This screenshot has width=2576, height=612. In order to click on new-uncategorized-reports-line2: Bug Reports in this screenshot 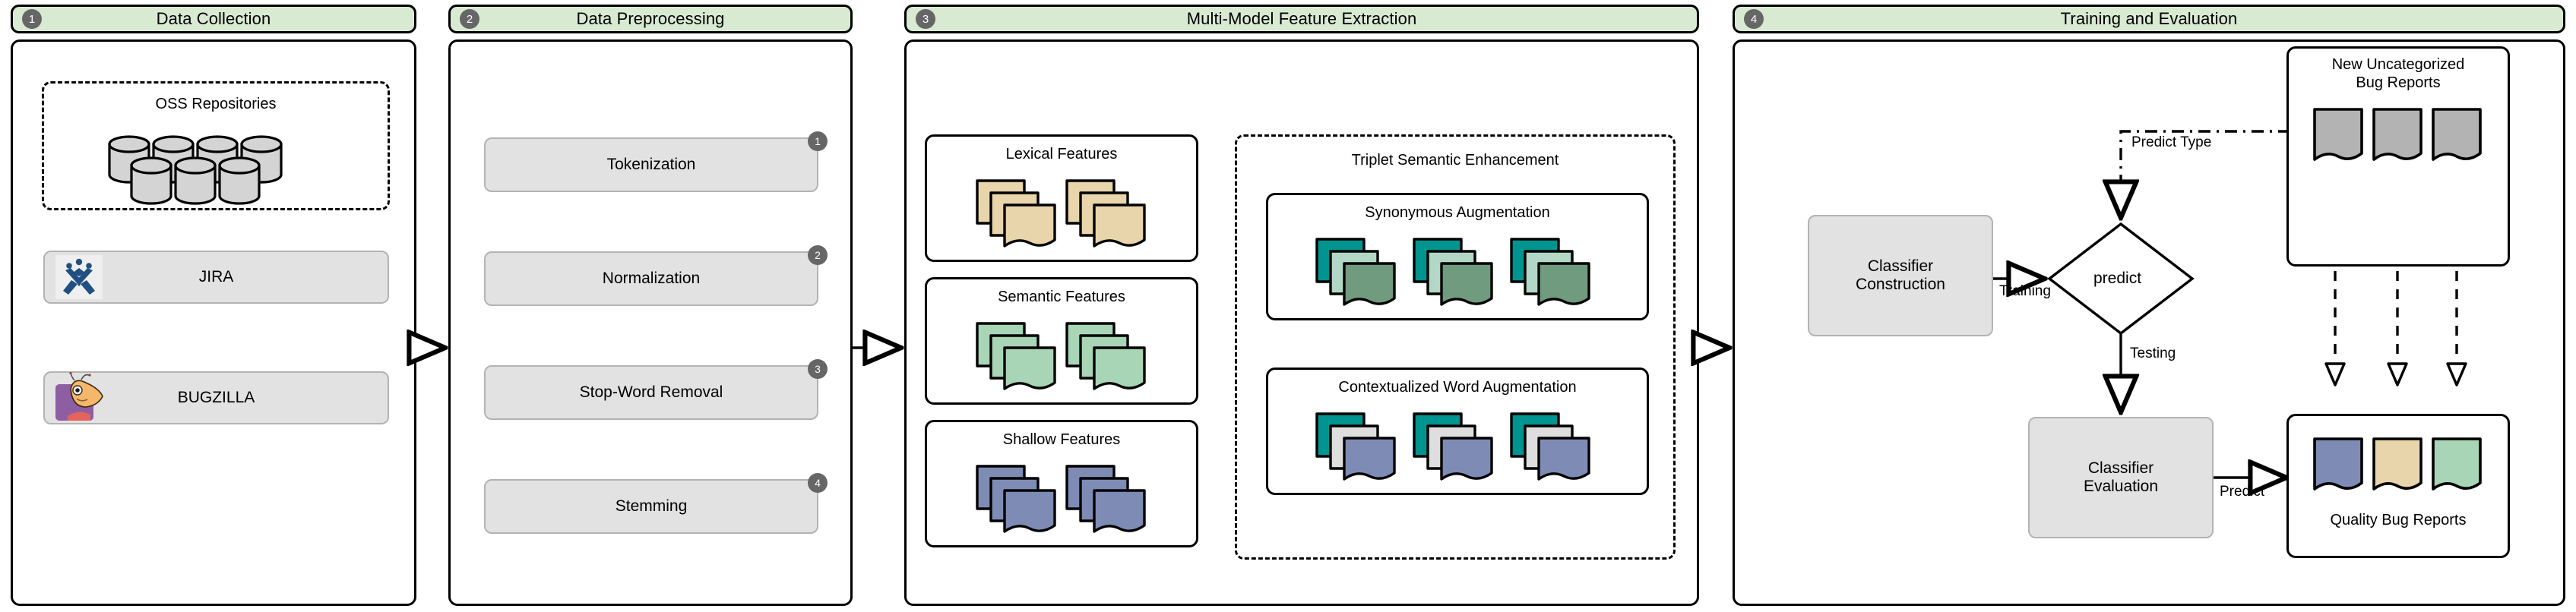, I will do `click(2399, 82)`.